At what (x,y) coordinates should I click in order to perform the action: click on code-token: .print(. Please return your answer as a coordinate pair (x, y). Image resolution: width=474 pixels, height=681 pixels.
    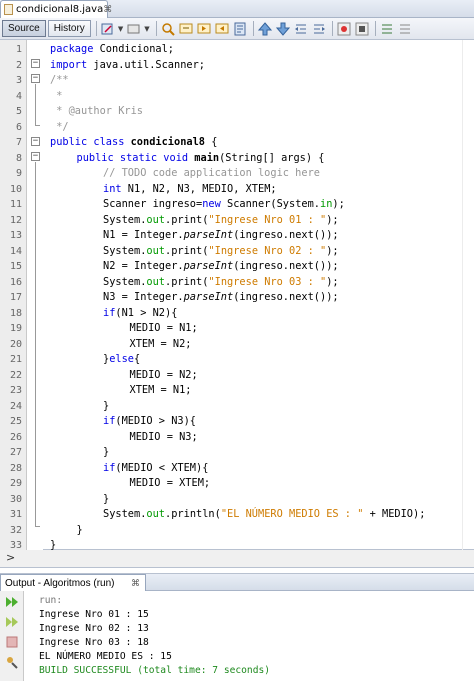
    Looking at the image, I should click on (187, 281).